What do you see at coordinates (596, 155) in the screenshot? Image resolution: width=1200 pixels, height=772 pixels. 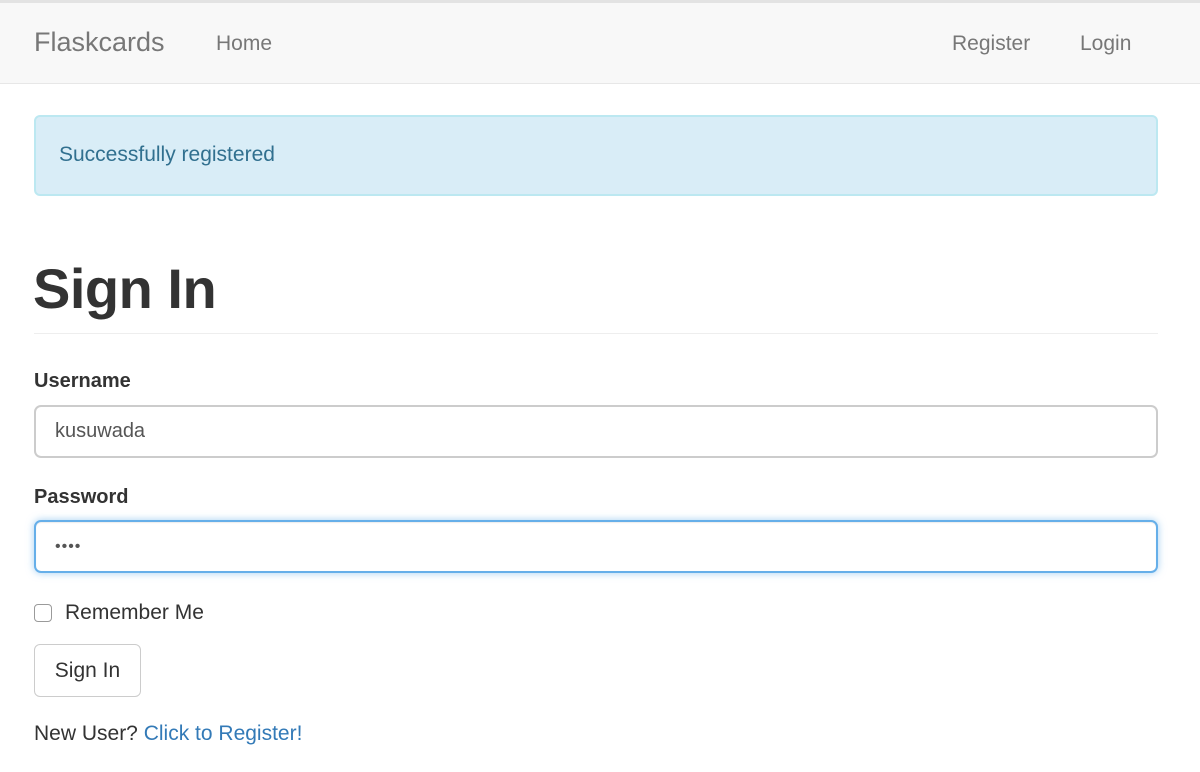 I see `success-alert: Successfully registered` at bounding box center [596, 155].